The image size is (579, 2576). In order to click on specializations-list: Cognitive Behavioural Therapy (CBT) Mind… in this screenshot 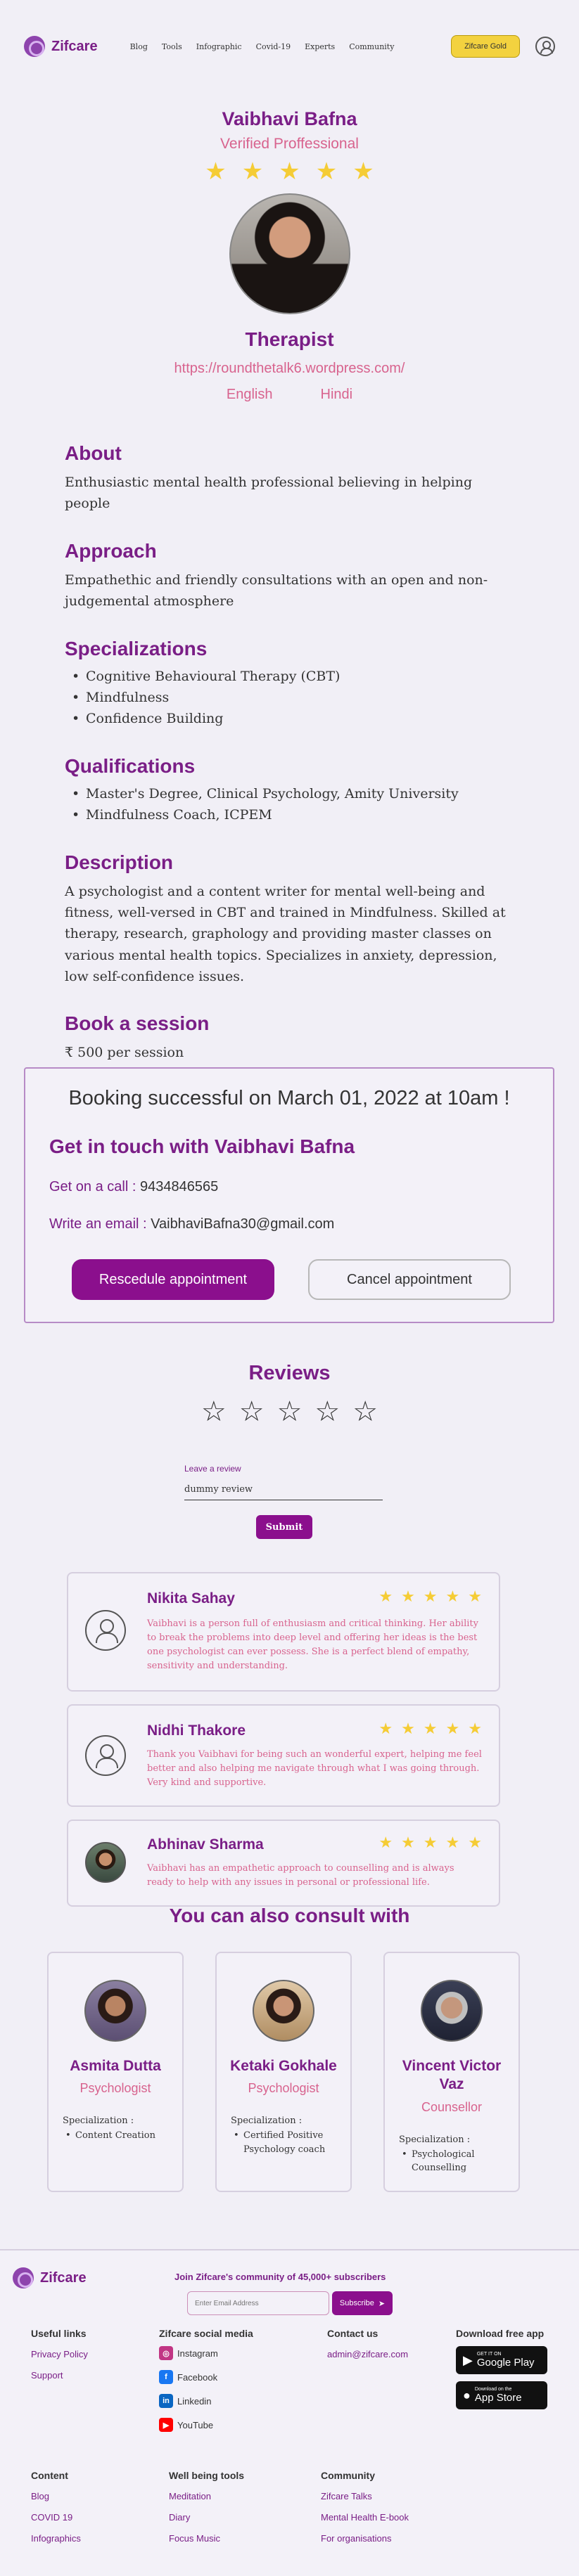, I will do `click(289, 698)`.